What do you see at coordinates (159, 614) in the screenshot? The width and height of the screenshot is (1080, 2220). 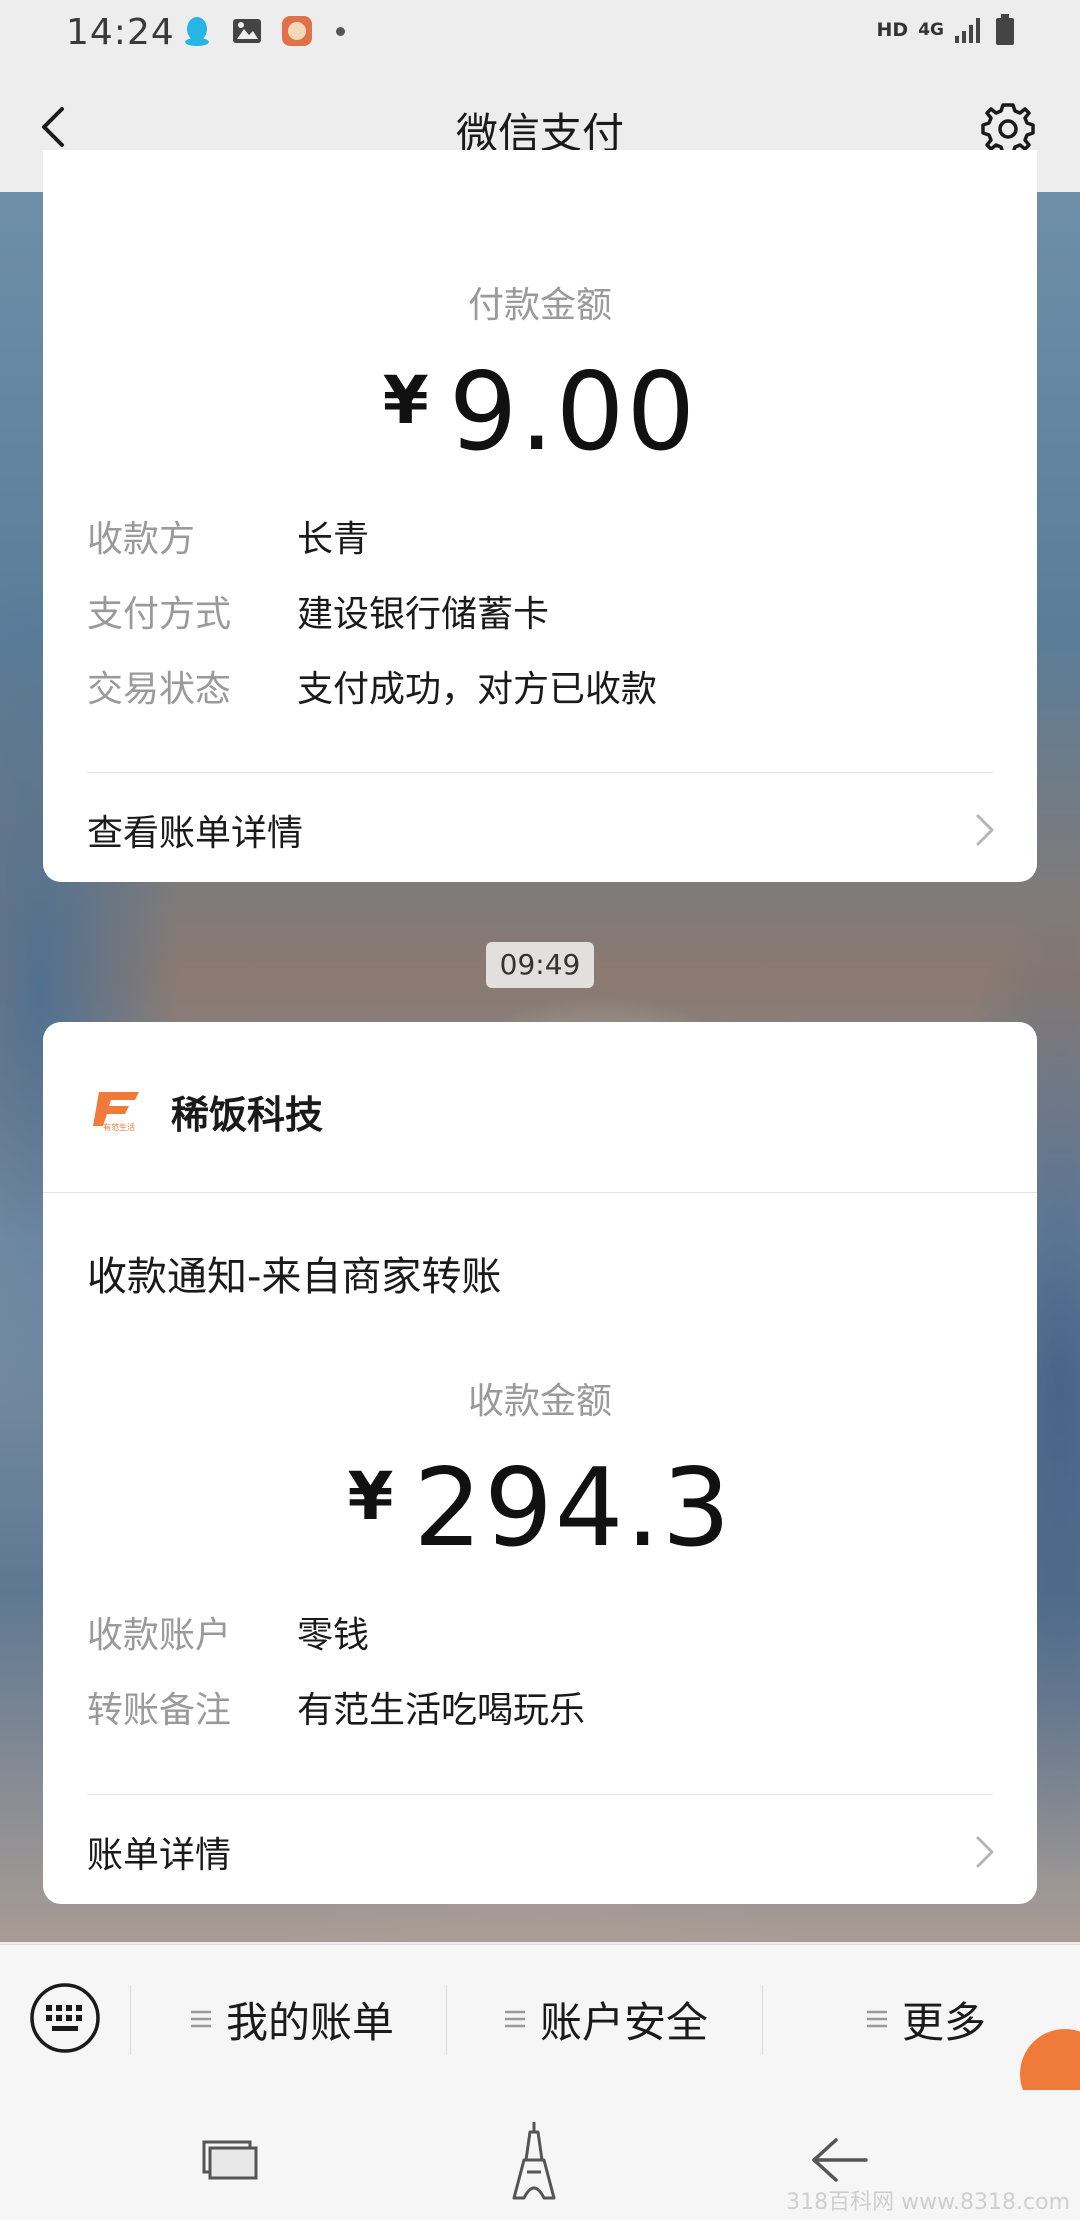 I see `payment-method-key: 支付方式` at bounding box center [159, 614].